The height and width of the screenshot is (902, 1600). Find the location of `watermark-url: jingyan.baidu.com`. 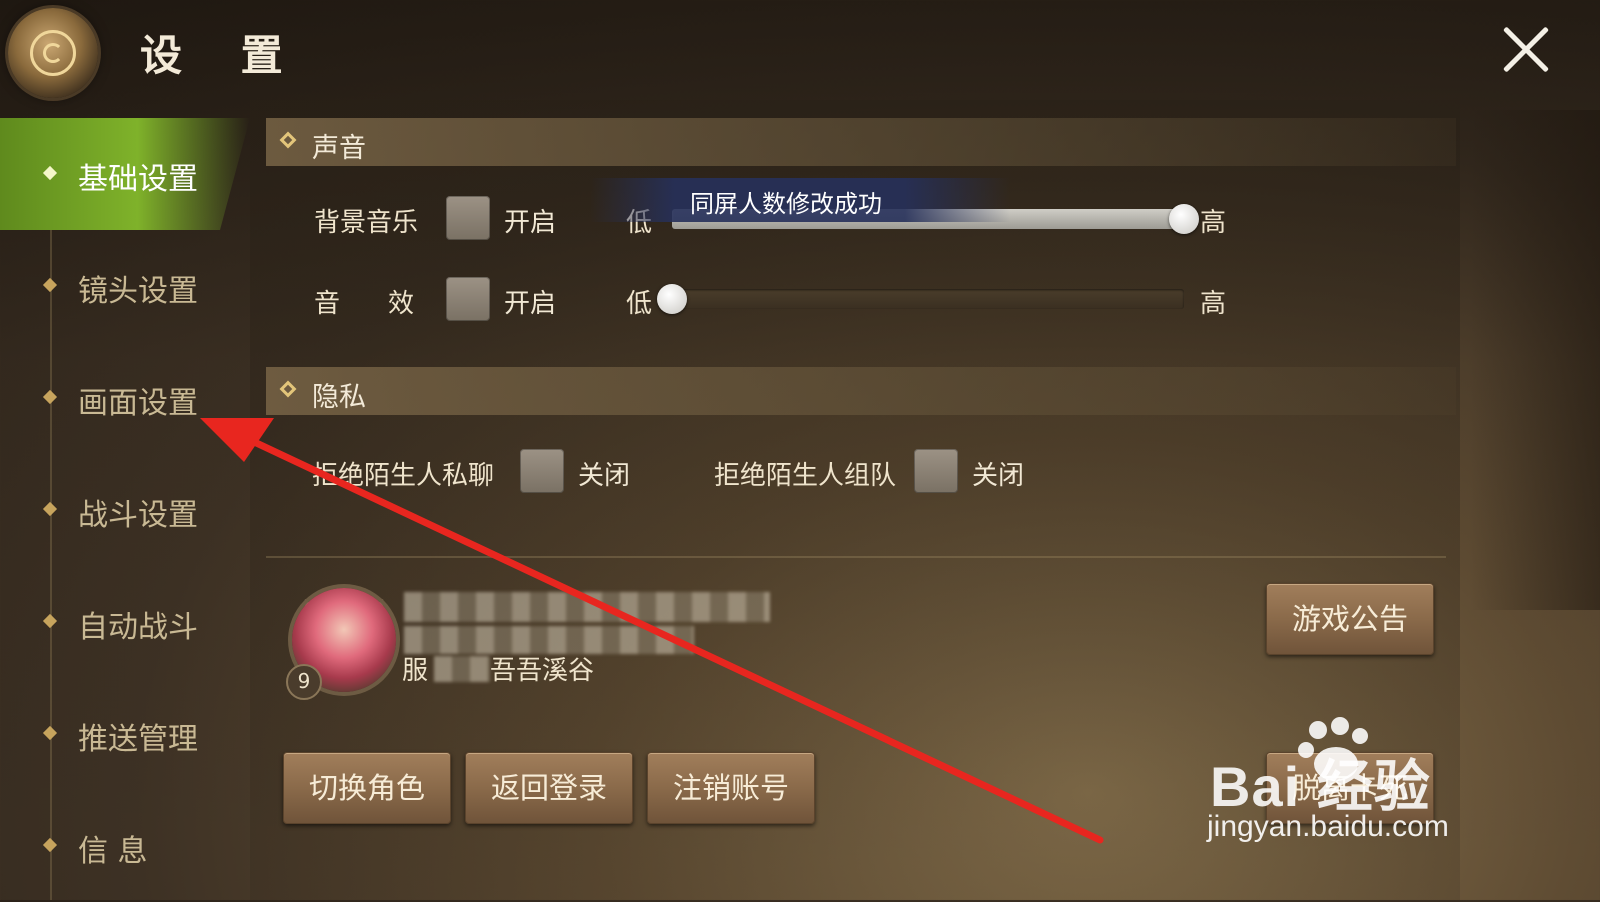

watermark-url: jingyan.baidu.com is located at coordinates (1328, 826).